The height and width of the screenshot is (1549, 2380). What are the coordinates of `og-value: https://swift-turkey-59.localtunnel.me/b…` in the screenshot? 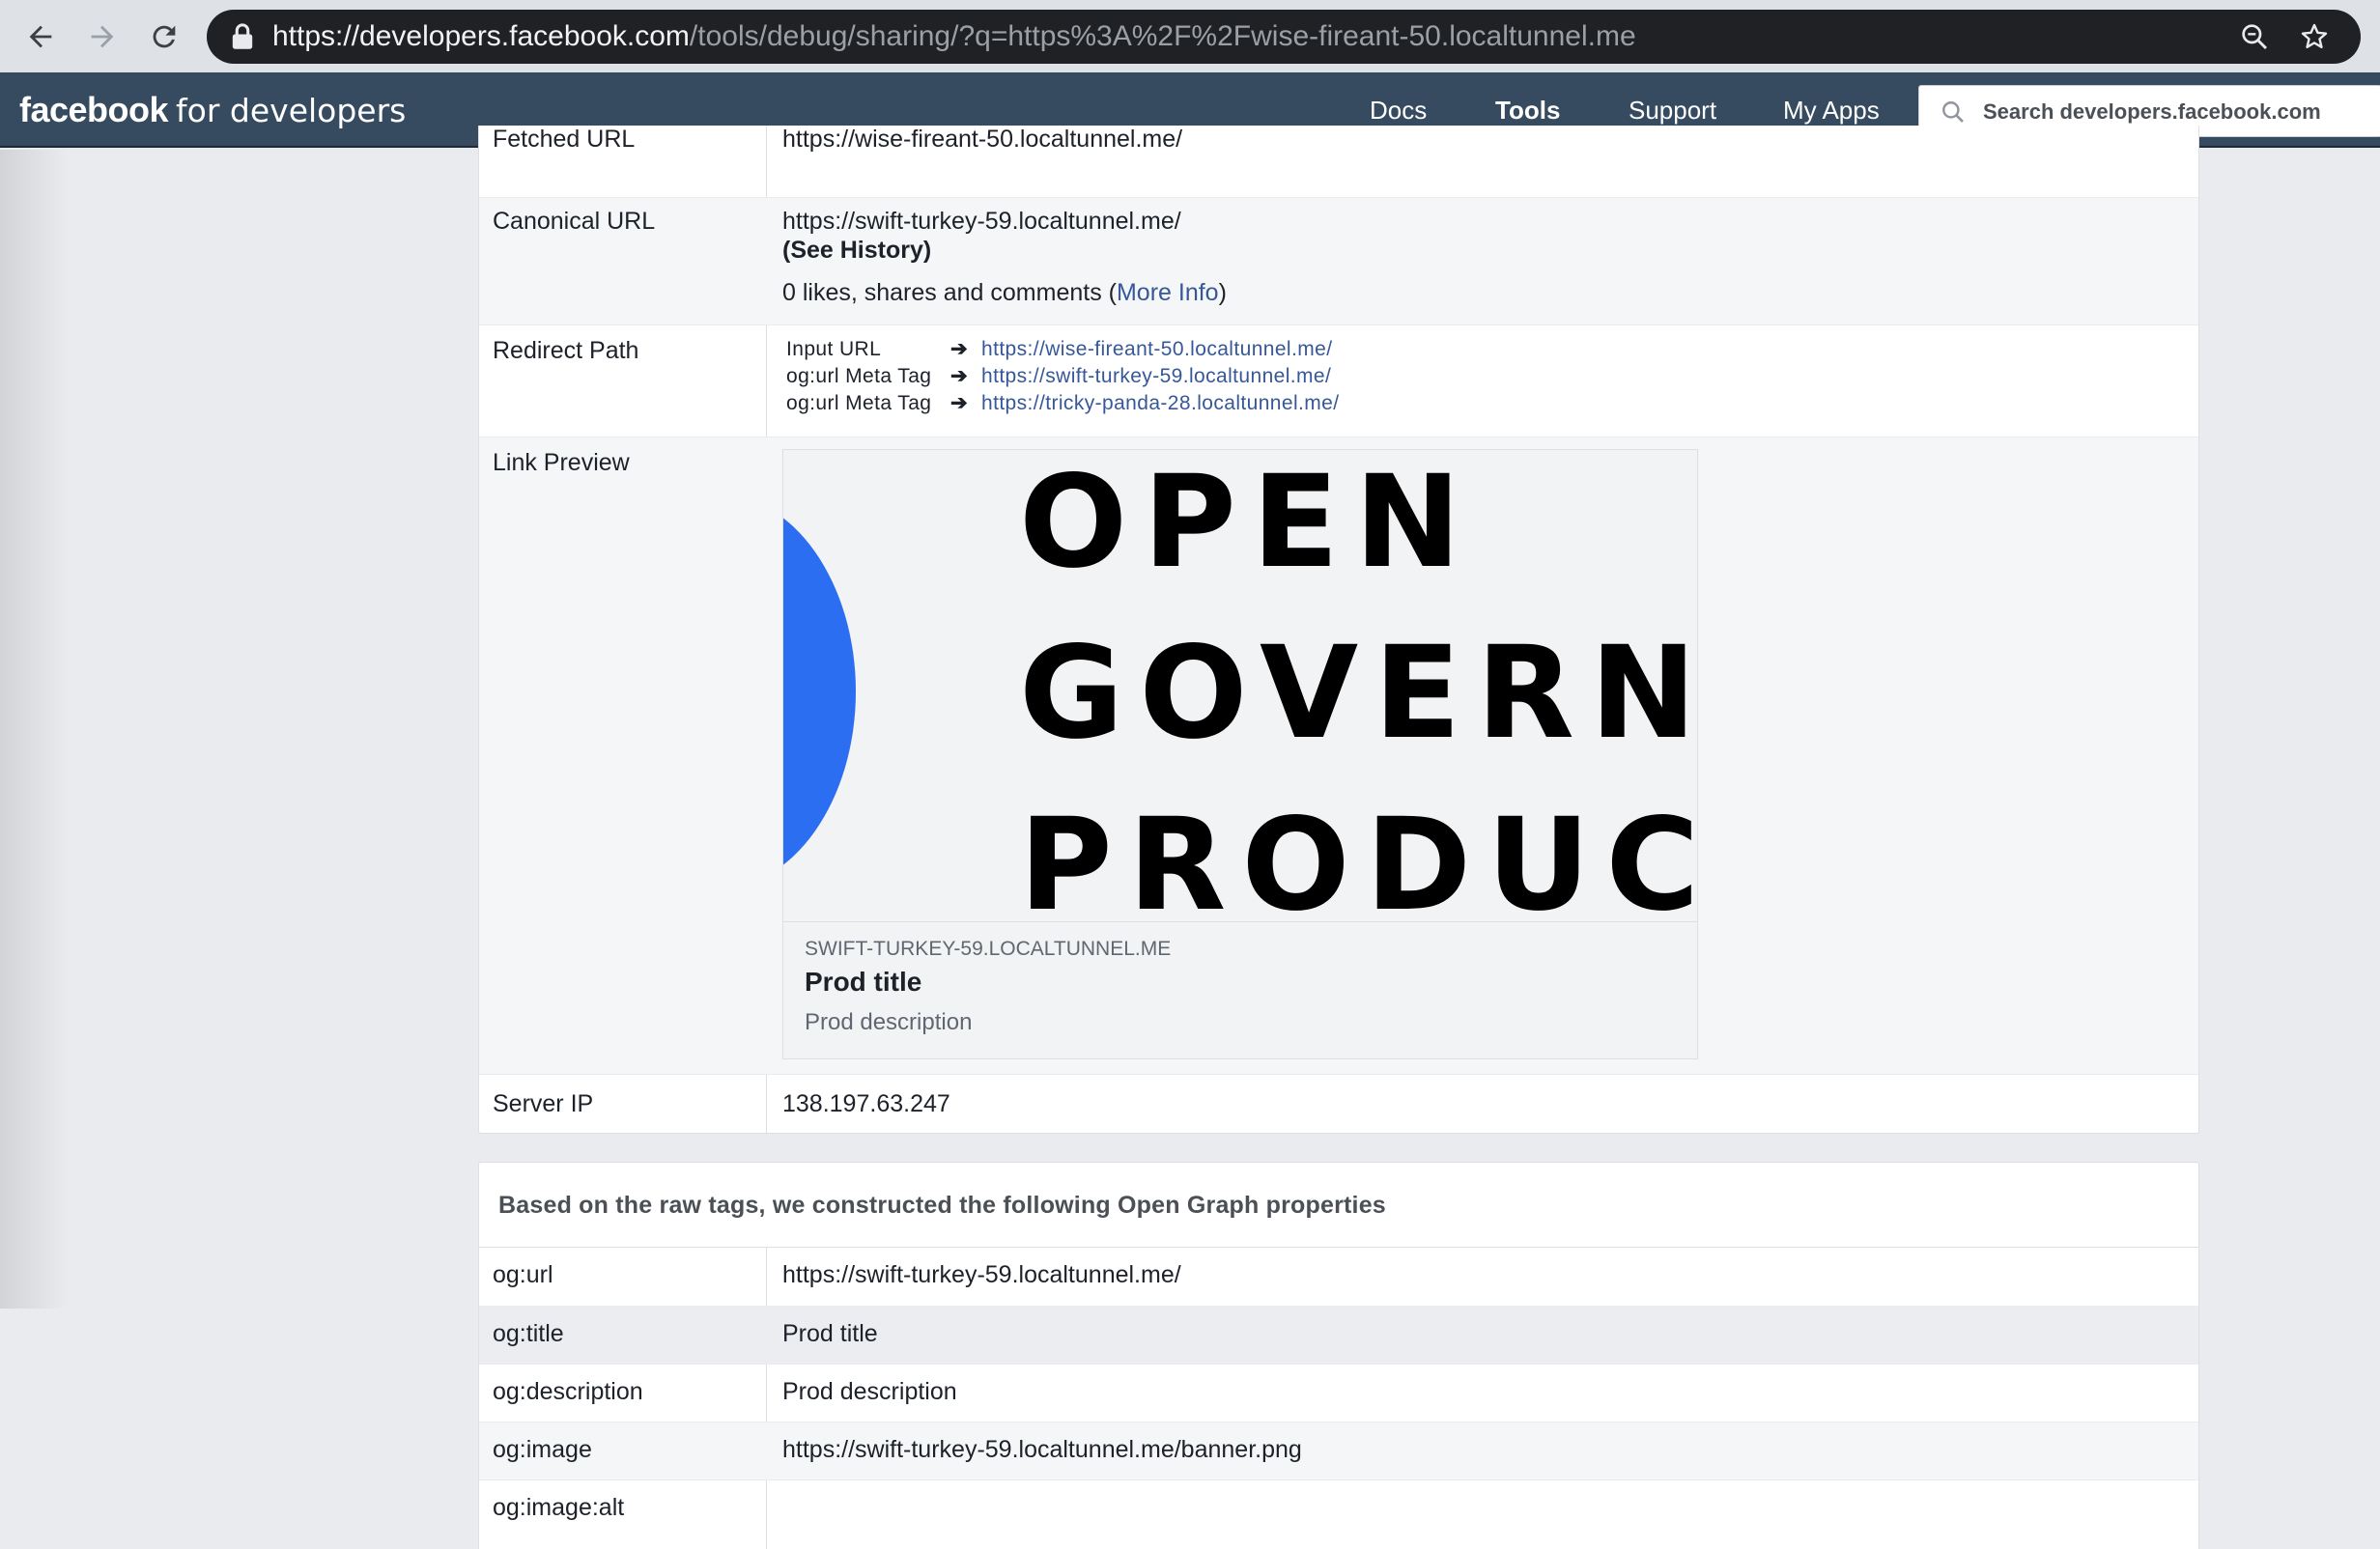 It's located at (1042, 1449).